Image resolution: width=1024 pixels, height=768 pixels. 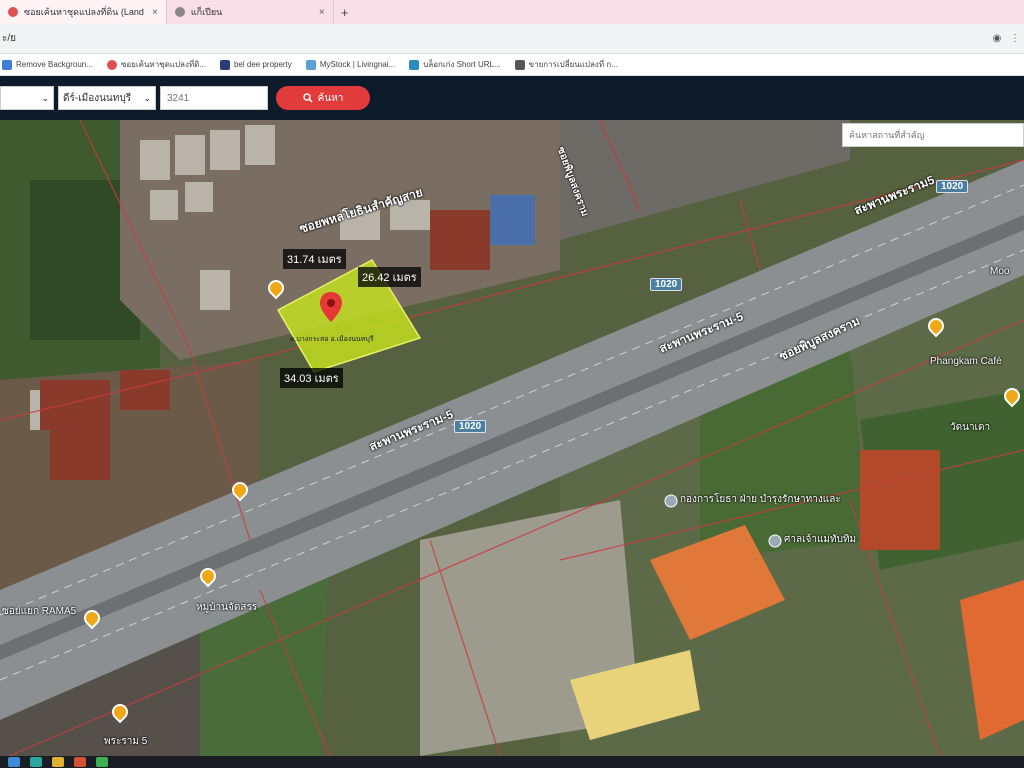 I want to click on poi-label: Phangkam Café, so click(x=966, y=361).